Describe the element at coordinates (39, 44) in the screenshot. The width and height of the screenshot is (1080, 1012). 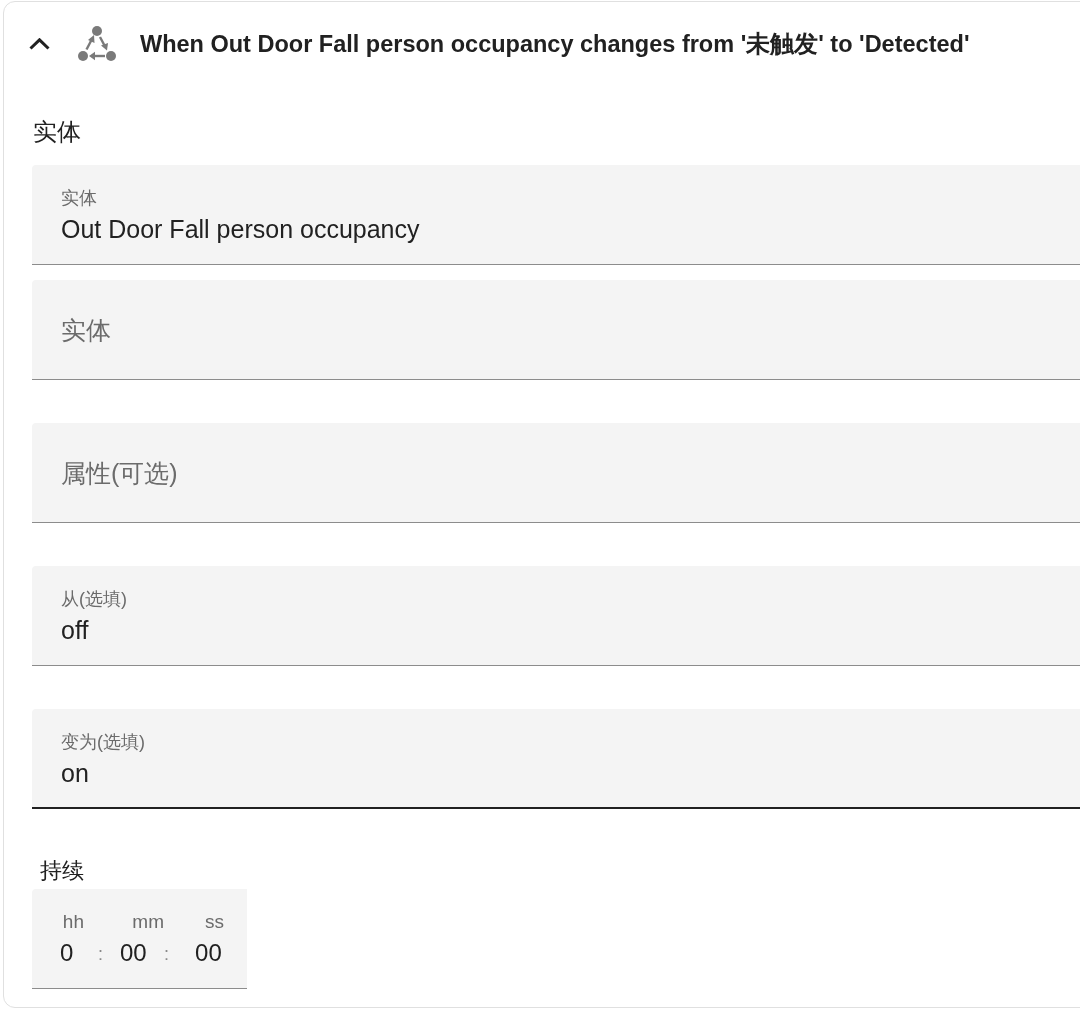
I see `chevron-up-icon` at that location.